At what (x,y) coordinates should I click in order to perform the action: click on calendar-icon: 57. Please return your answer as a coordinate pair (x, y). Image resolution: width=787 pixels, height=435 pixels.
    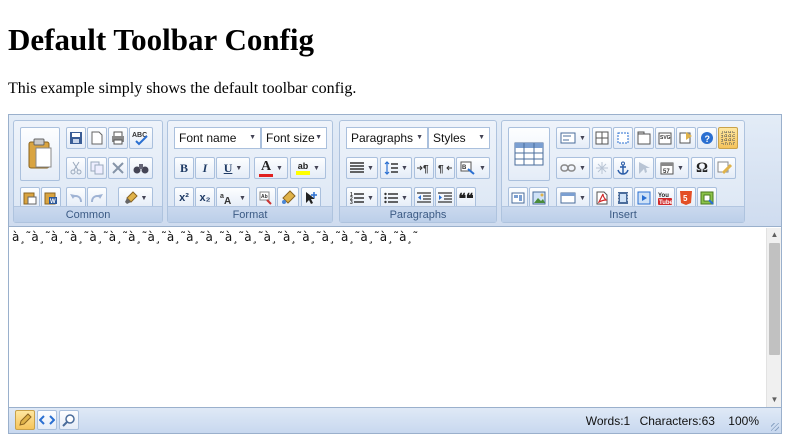
    Looking at the image, I should click on (667, 168).